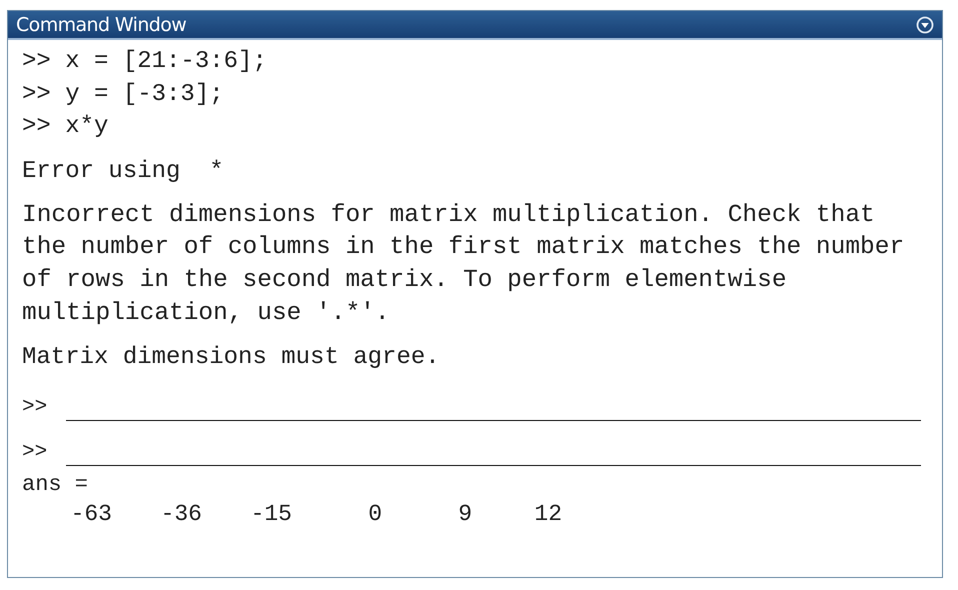 The height and width of the screenshot is (590, 958). I want to click on error-heading: Error using *, so click(123, 171).